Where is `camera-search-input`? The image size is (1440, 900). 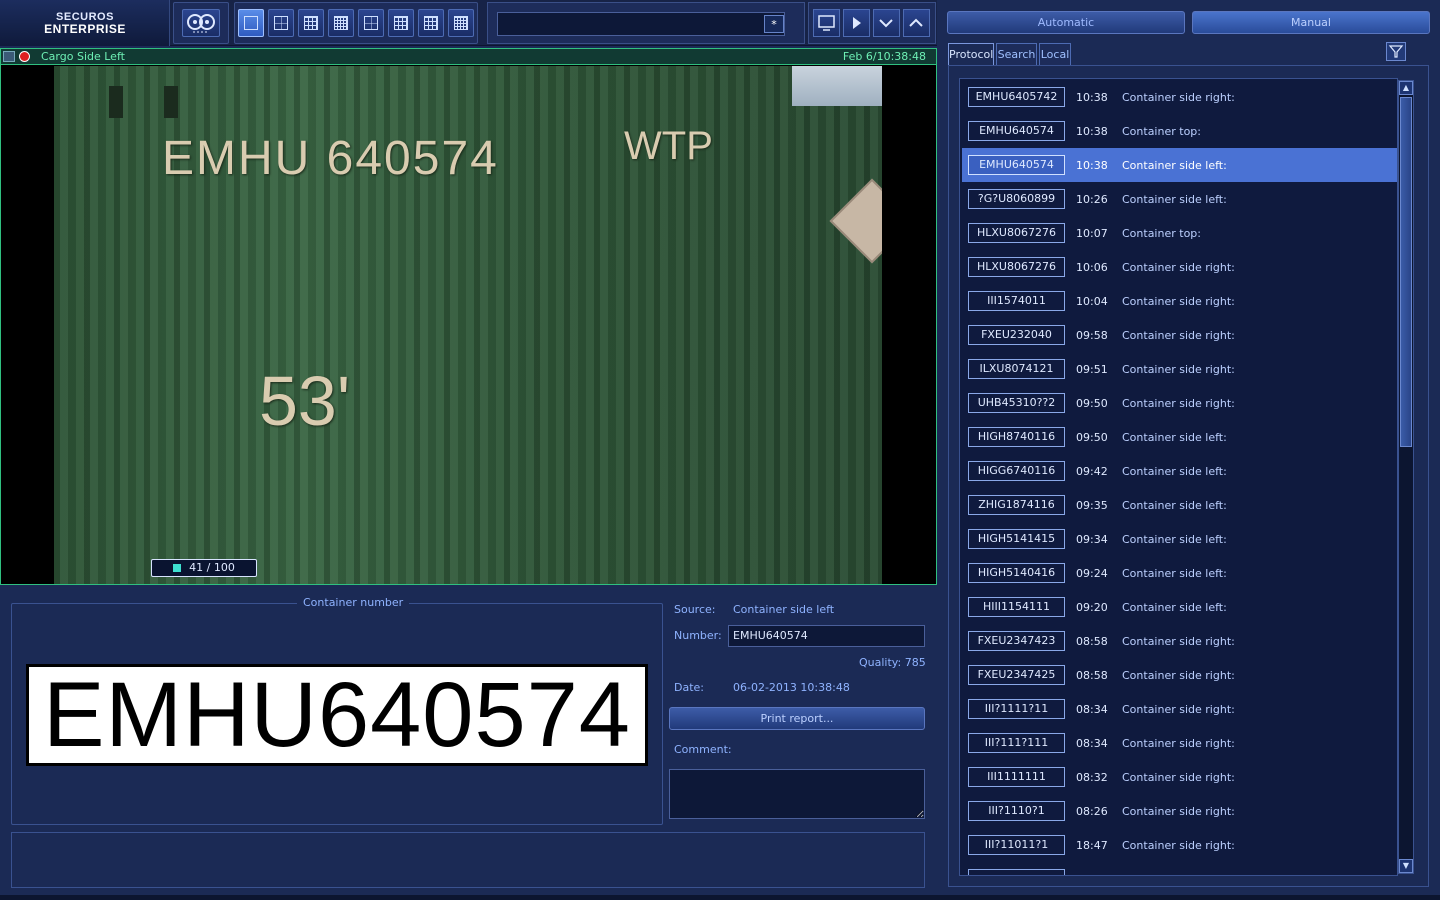
camera-search-input is located at coordinates (641, 24).